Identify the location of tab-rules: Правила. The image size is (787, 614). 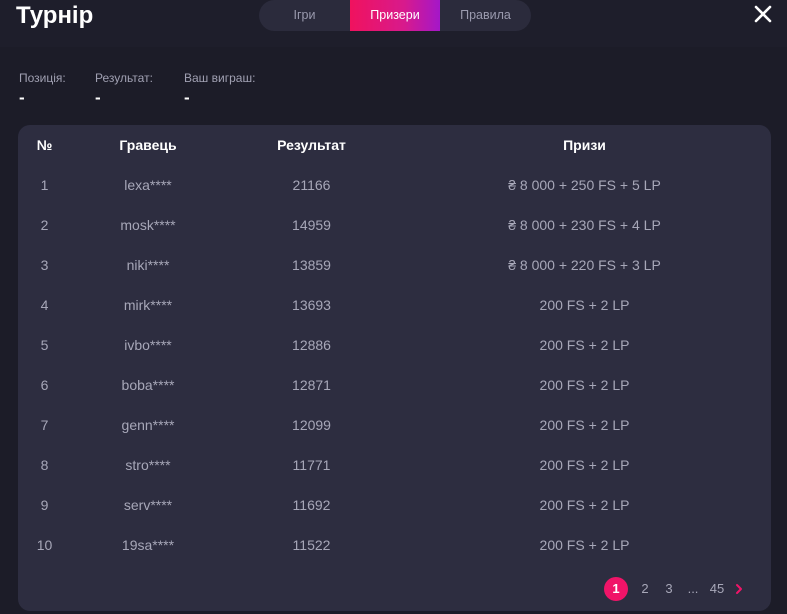
(485, 15).